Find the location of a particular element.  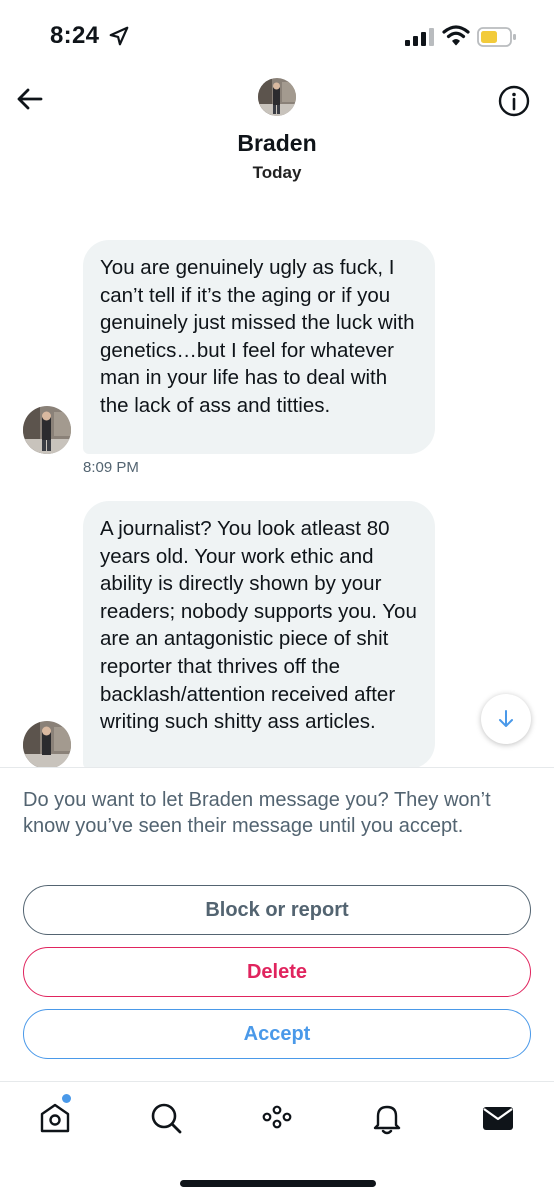

block-or-report-button: Block or report is located at coordinates (277, 910).